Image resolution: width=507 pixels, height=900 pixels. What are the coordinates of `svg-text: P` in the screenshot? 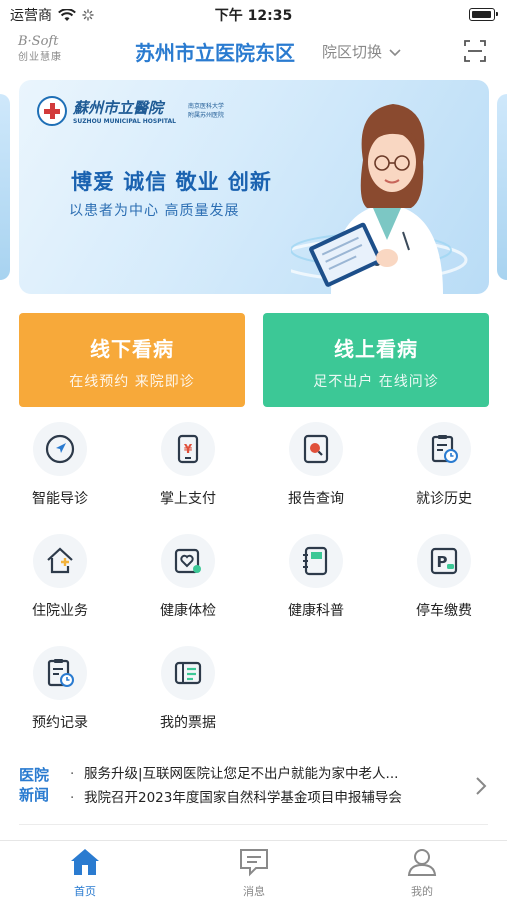 It's located at (442, 562).